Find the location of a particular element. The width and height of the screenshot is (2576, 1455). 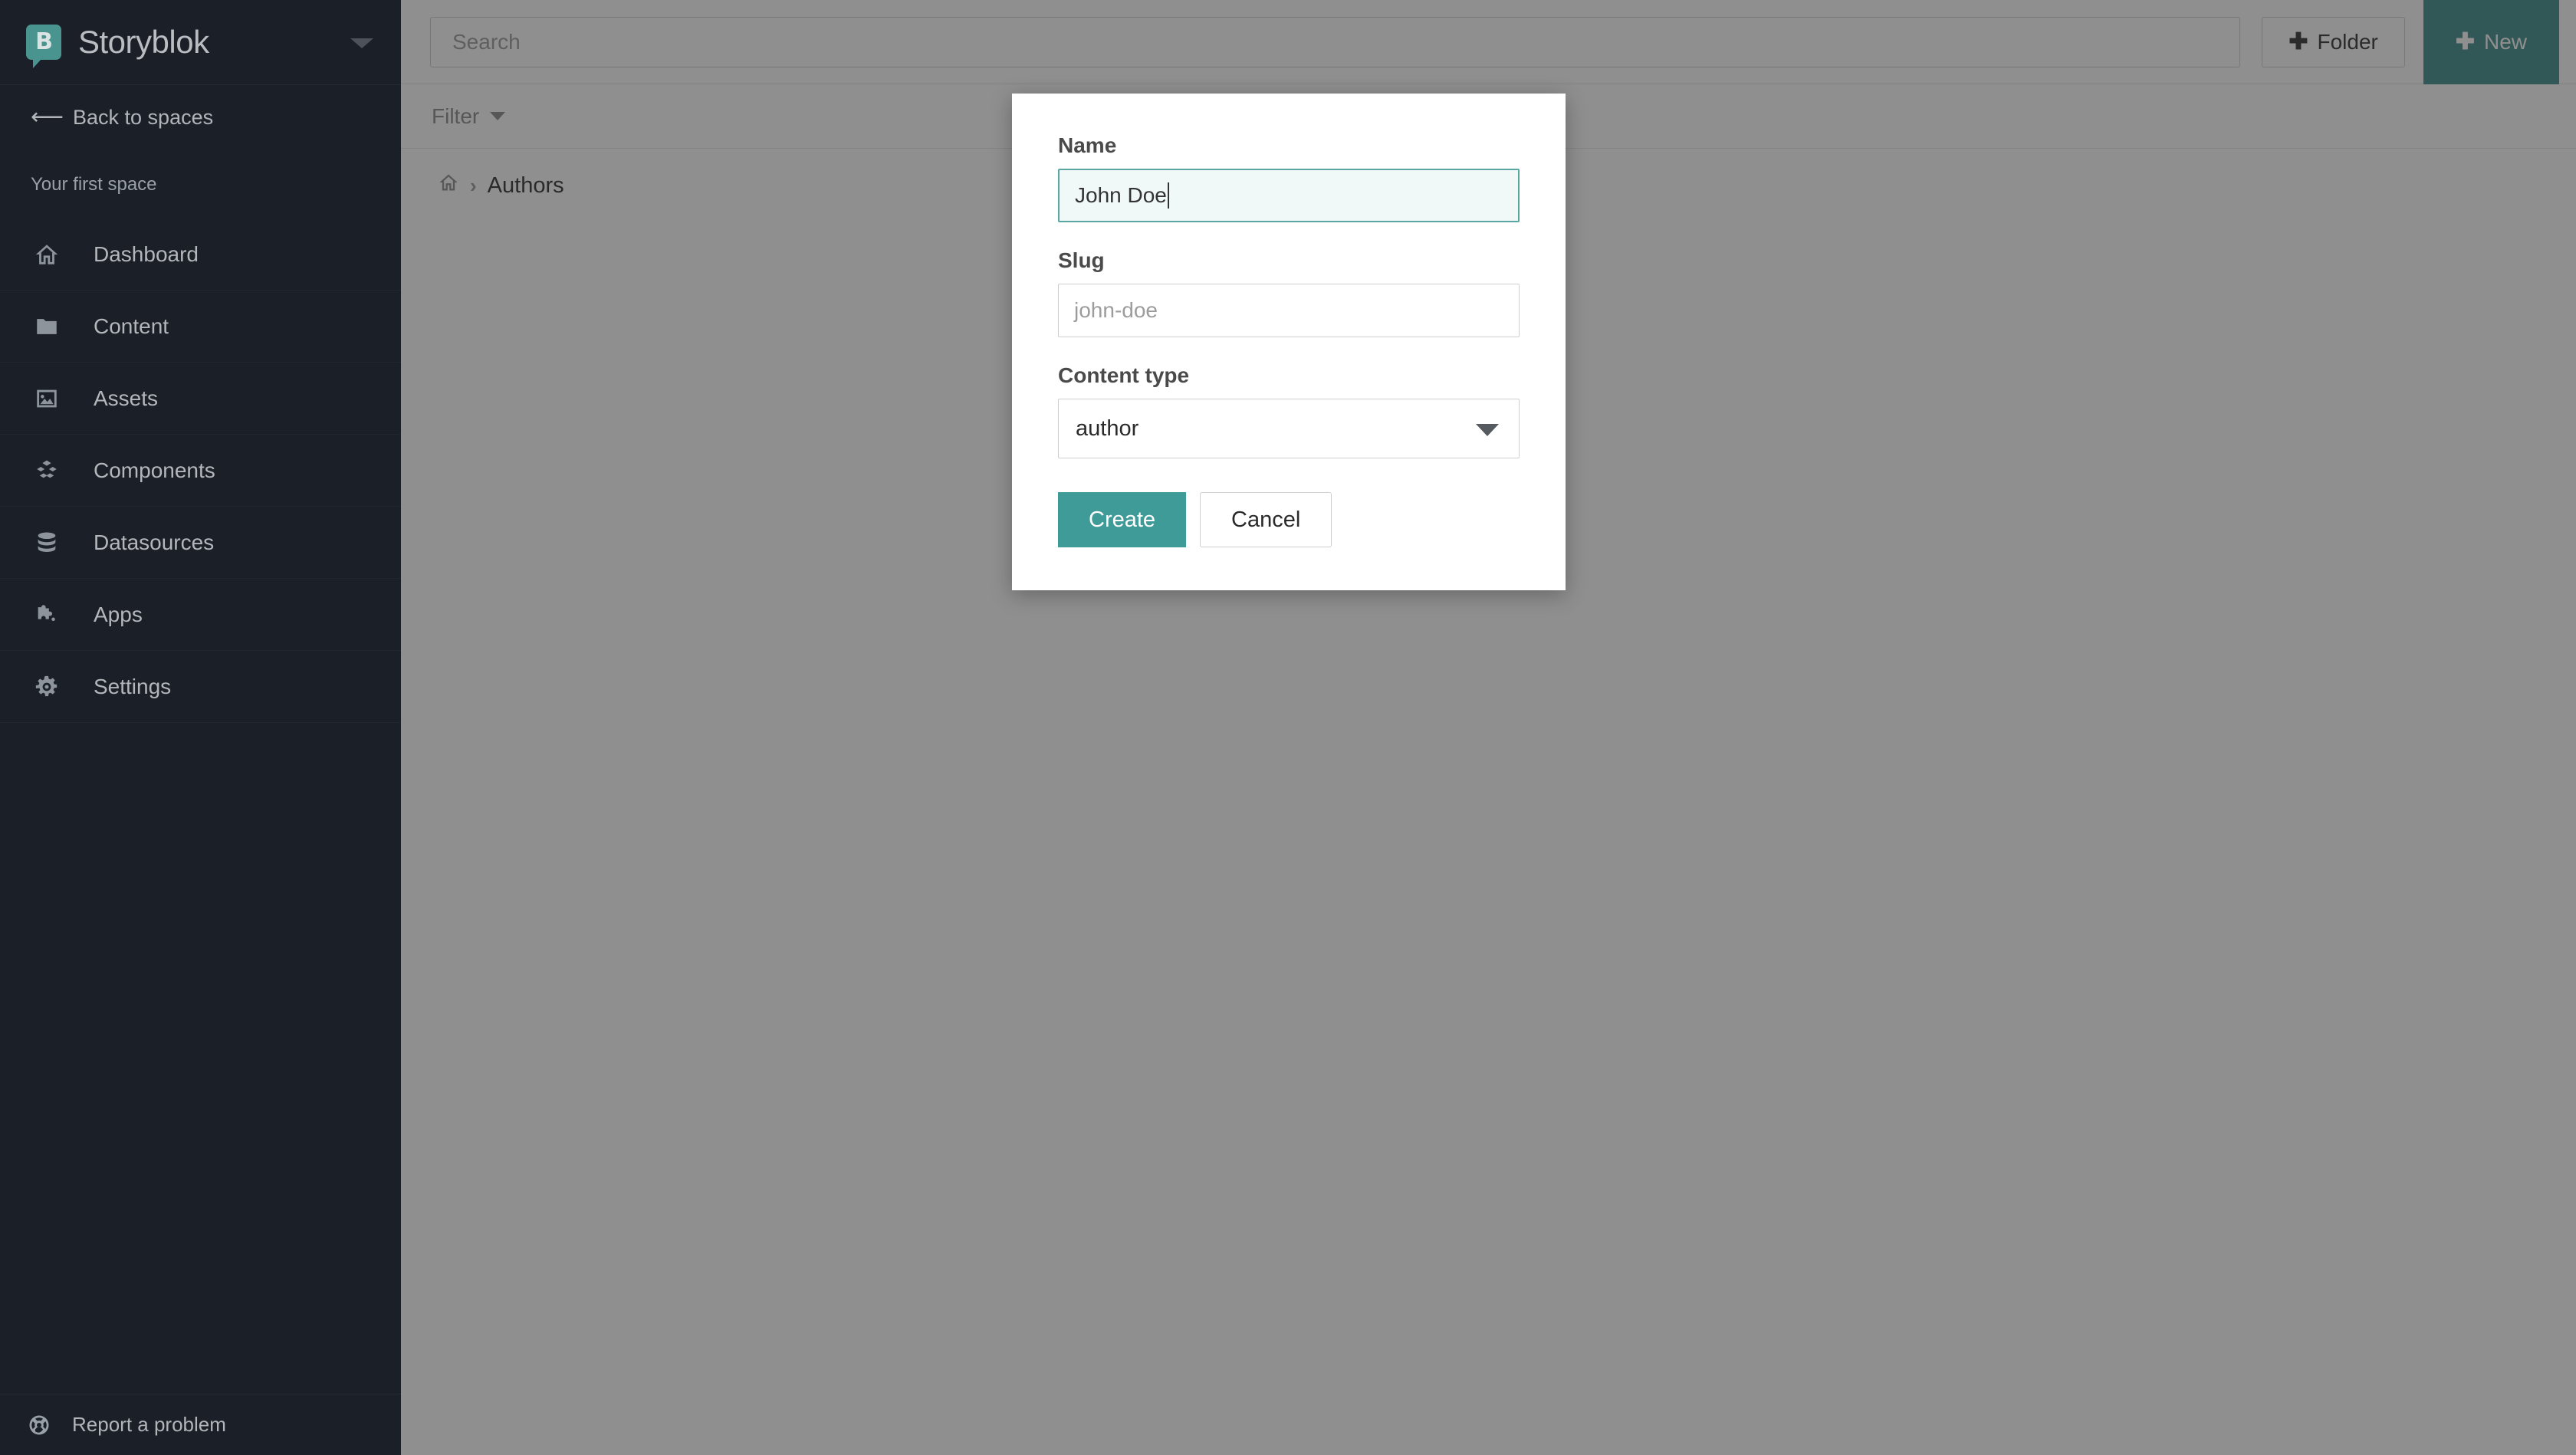

arrow-left-icon: ⟵ is located at coordinates (48, 117).